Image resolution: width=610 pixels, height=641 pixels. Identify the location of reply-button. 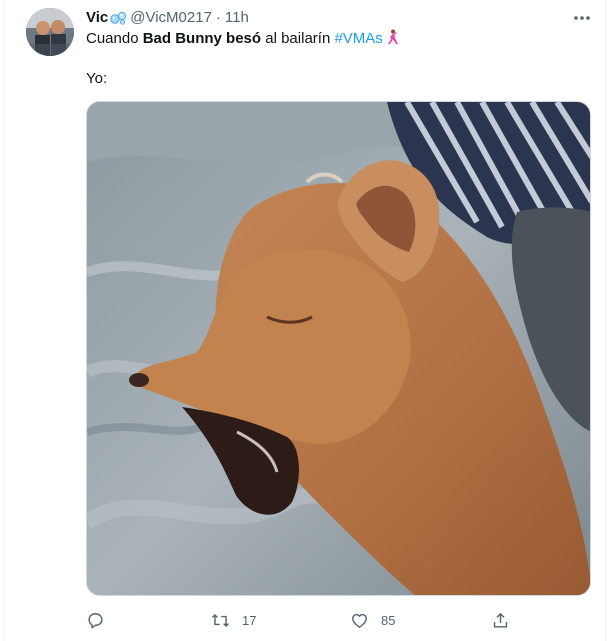
(95, 620).